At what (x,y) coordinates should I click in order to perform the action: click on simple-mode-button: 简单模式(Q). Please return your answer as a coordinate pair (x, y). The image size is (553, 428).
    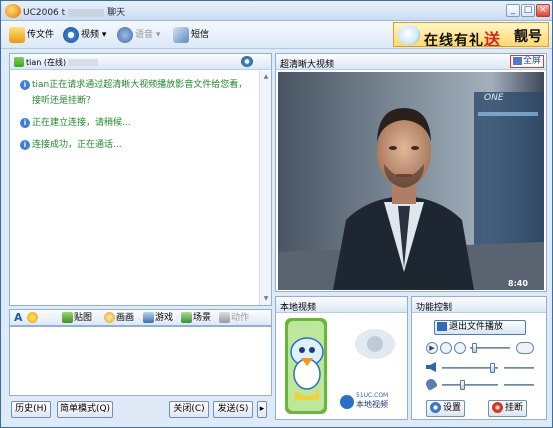
    Looking at the image, I should click on (85, 409).